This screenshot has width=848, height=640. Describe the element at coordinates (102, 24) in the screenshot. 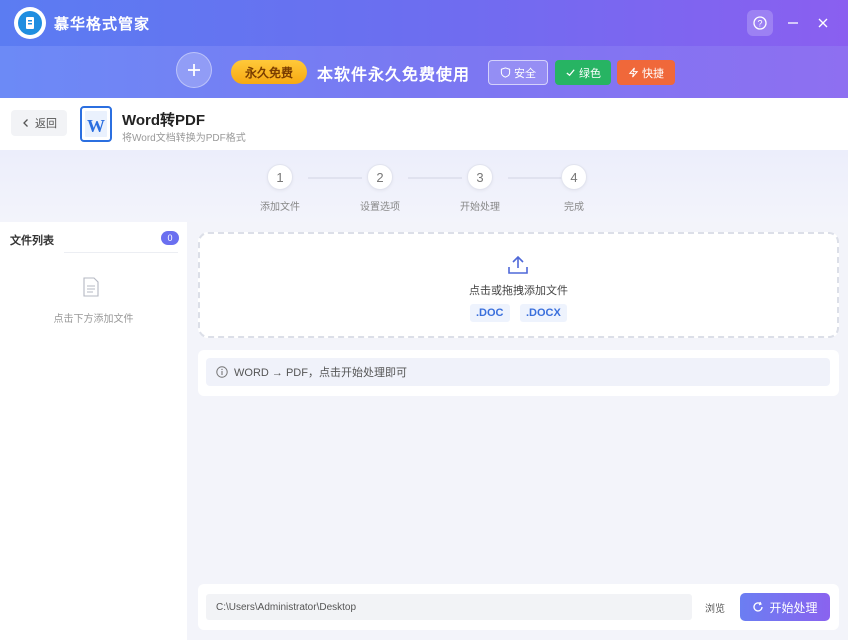

I see `app-title: 慕华格式管家` at that location.